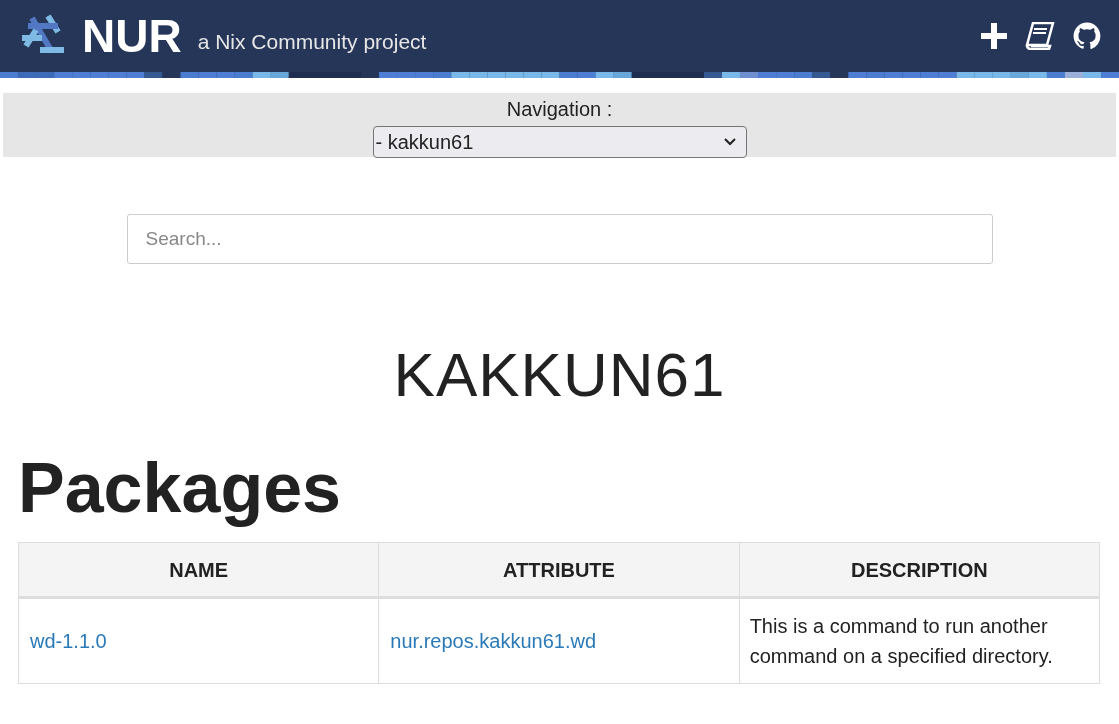 The width and height of the screenshot is (1119, 724). I want to click on navigation-select: - kakkun61, so click(559, 142).